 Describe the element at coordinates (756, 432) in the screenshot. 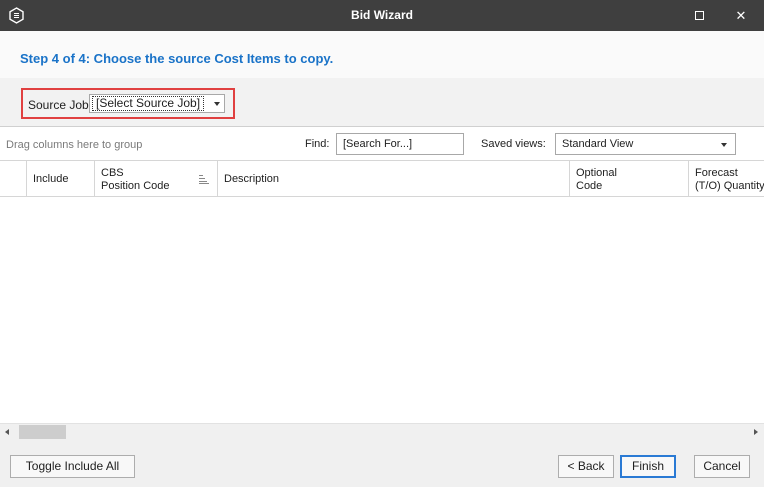

I see `scroll-right-icon` at that location.